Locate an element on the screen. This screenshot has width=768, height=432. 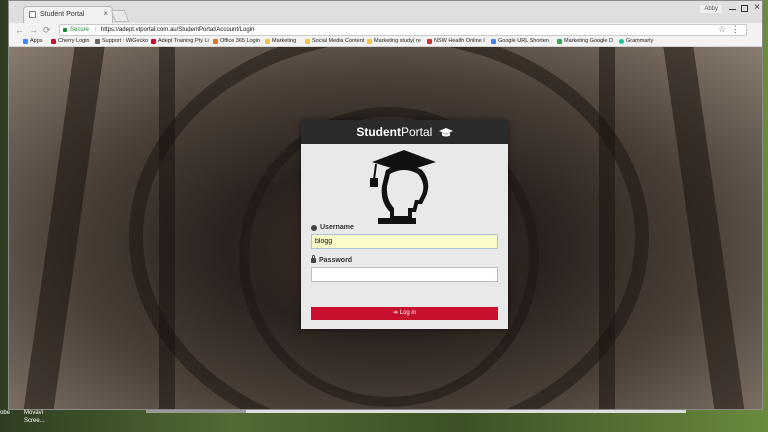
login-button: ➔ Log in is located at coordinates (404, 313).